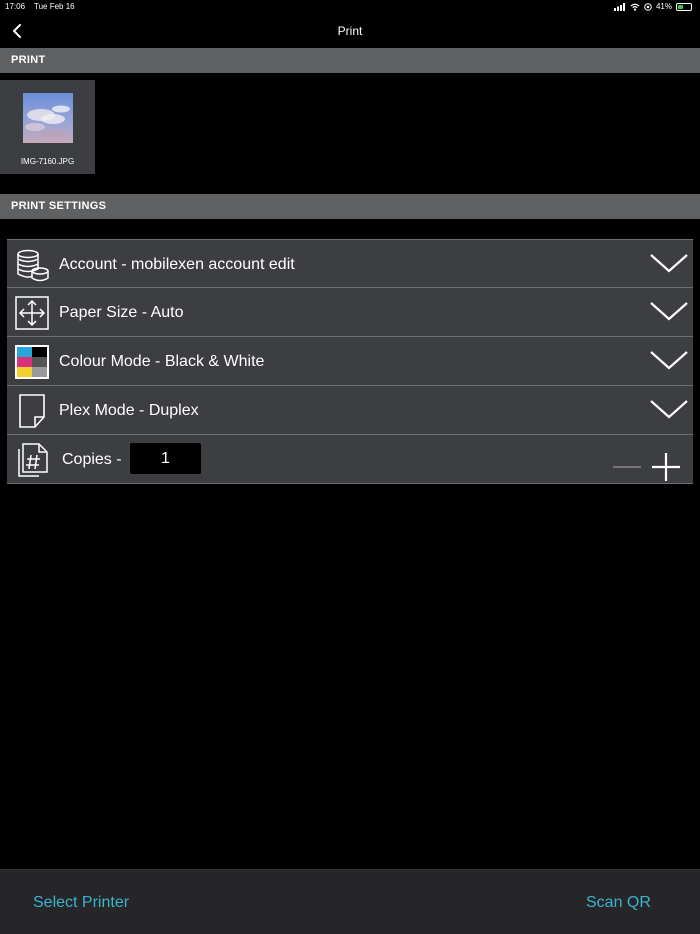 The image size is (700, 934). What do you see at coordinates (680, 6) in the screenshot?
I see `battery-level` at bounding box center [680, 6].